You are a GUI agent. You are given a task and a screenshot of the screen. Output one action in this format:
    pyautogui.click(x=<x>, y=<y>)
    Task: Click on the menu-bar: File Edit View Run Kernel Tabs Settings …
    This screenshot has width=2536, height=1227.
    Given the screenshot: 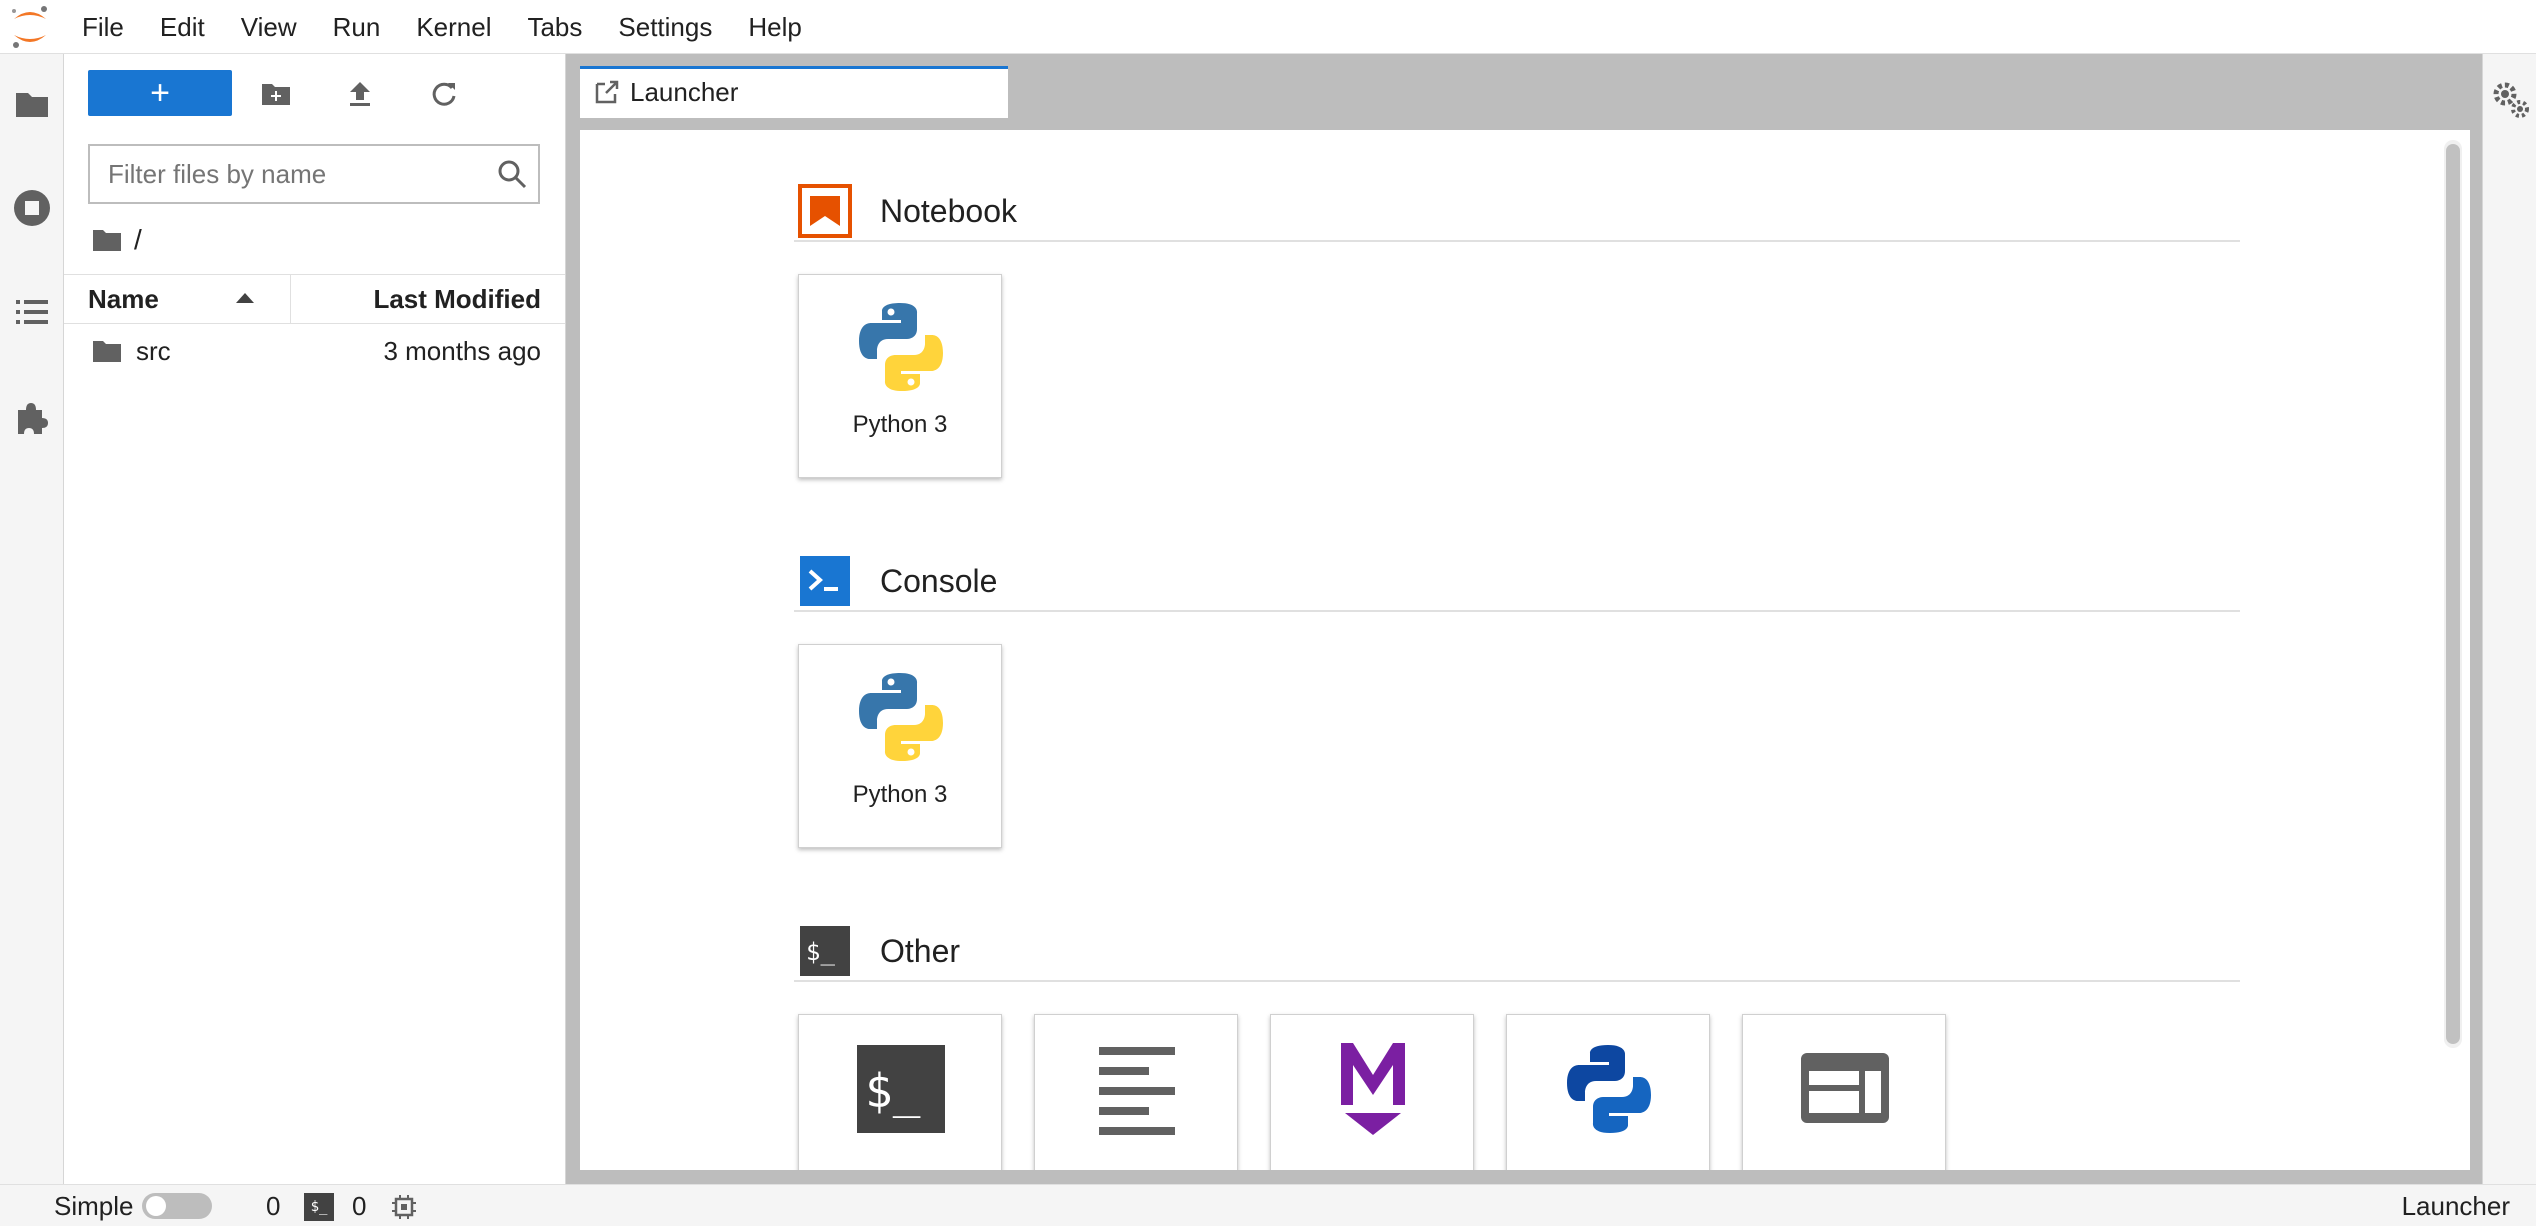 What is the action you would take?
    pyautogui.click(x=1268, y=27)
    